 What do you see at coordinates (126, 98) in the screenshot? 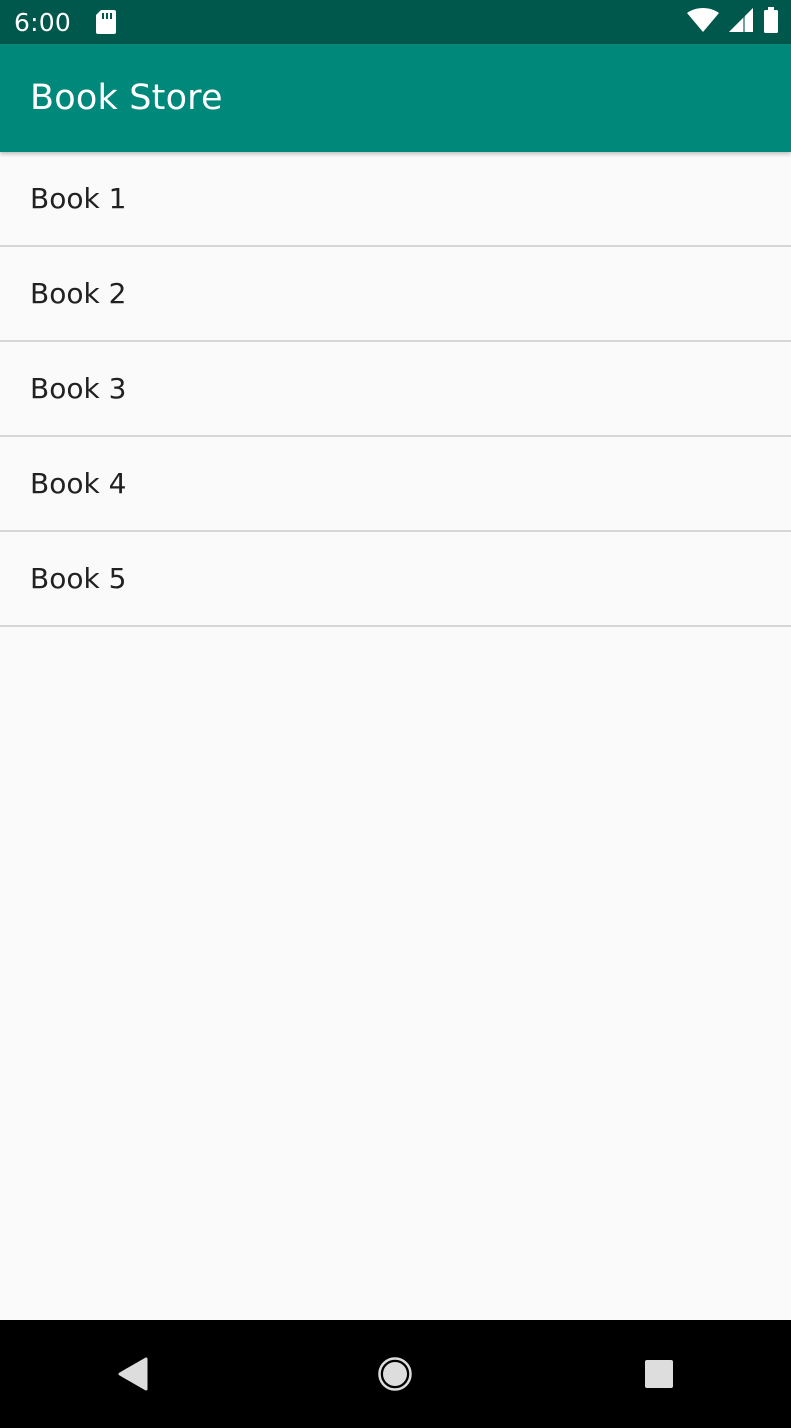
I see `app-title: Book Store` at bounding box center [126, 98].